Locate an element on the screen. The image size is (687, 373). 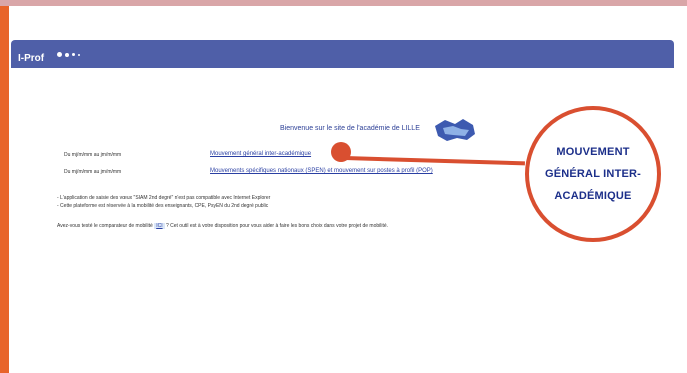
callout-pointer-dot is located at coordinates (341, 152).